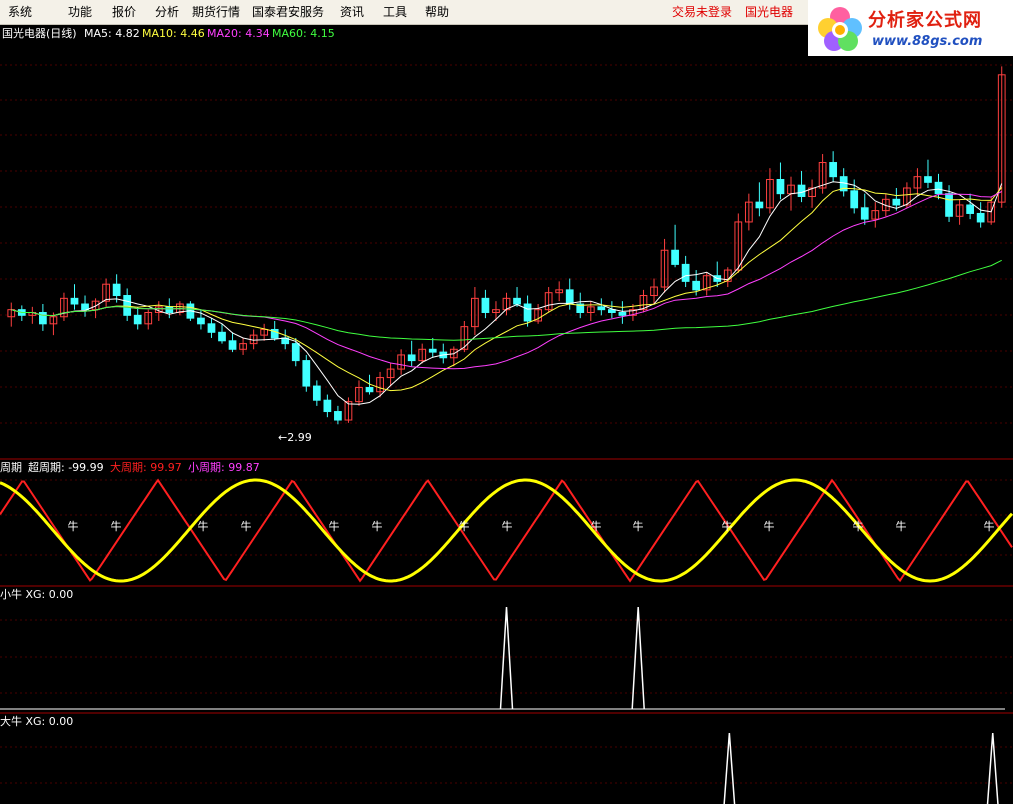  What do you see at coordinates (36, 594) in the screenshot?
I see `small-bull-label: 小牛 XG: 0.00` at bounding box center [36, 594].